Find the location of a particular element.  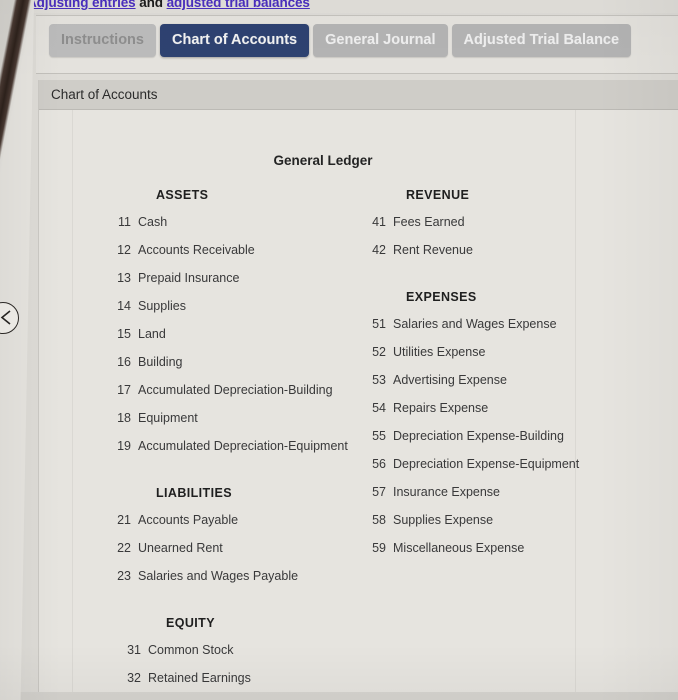

account-name: Land is located at coordinates (152, 334).